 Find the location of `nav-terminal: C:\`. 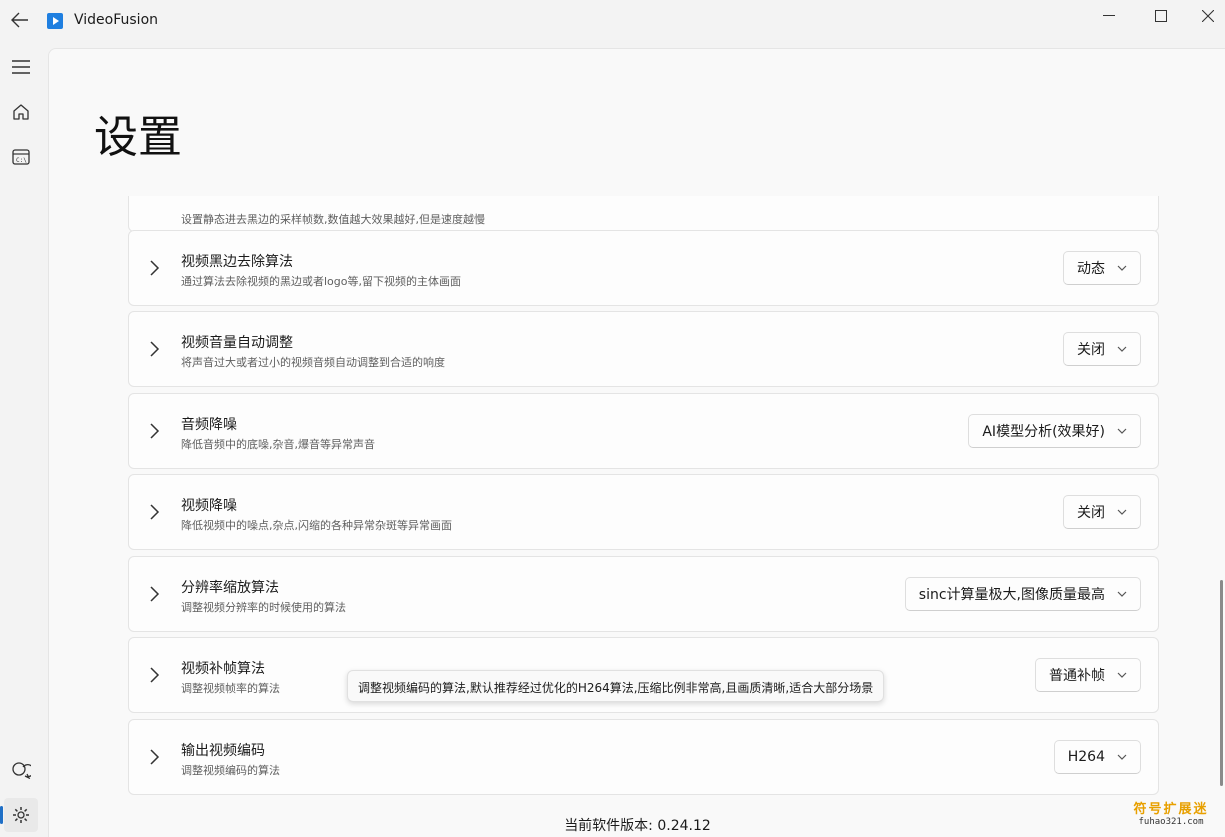

nav-terminal: C:\ is located at coordinates (21, 157).